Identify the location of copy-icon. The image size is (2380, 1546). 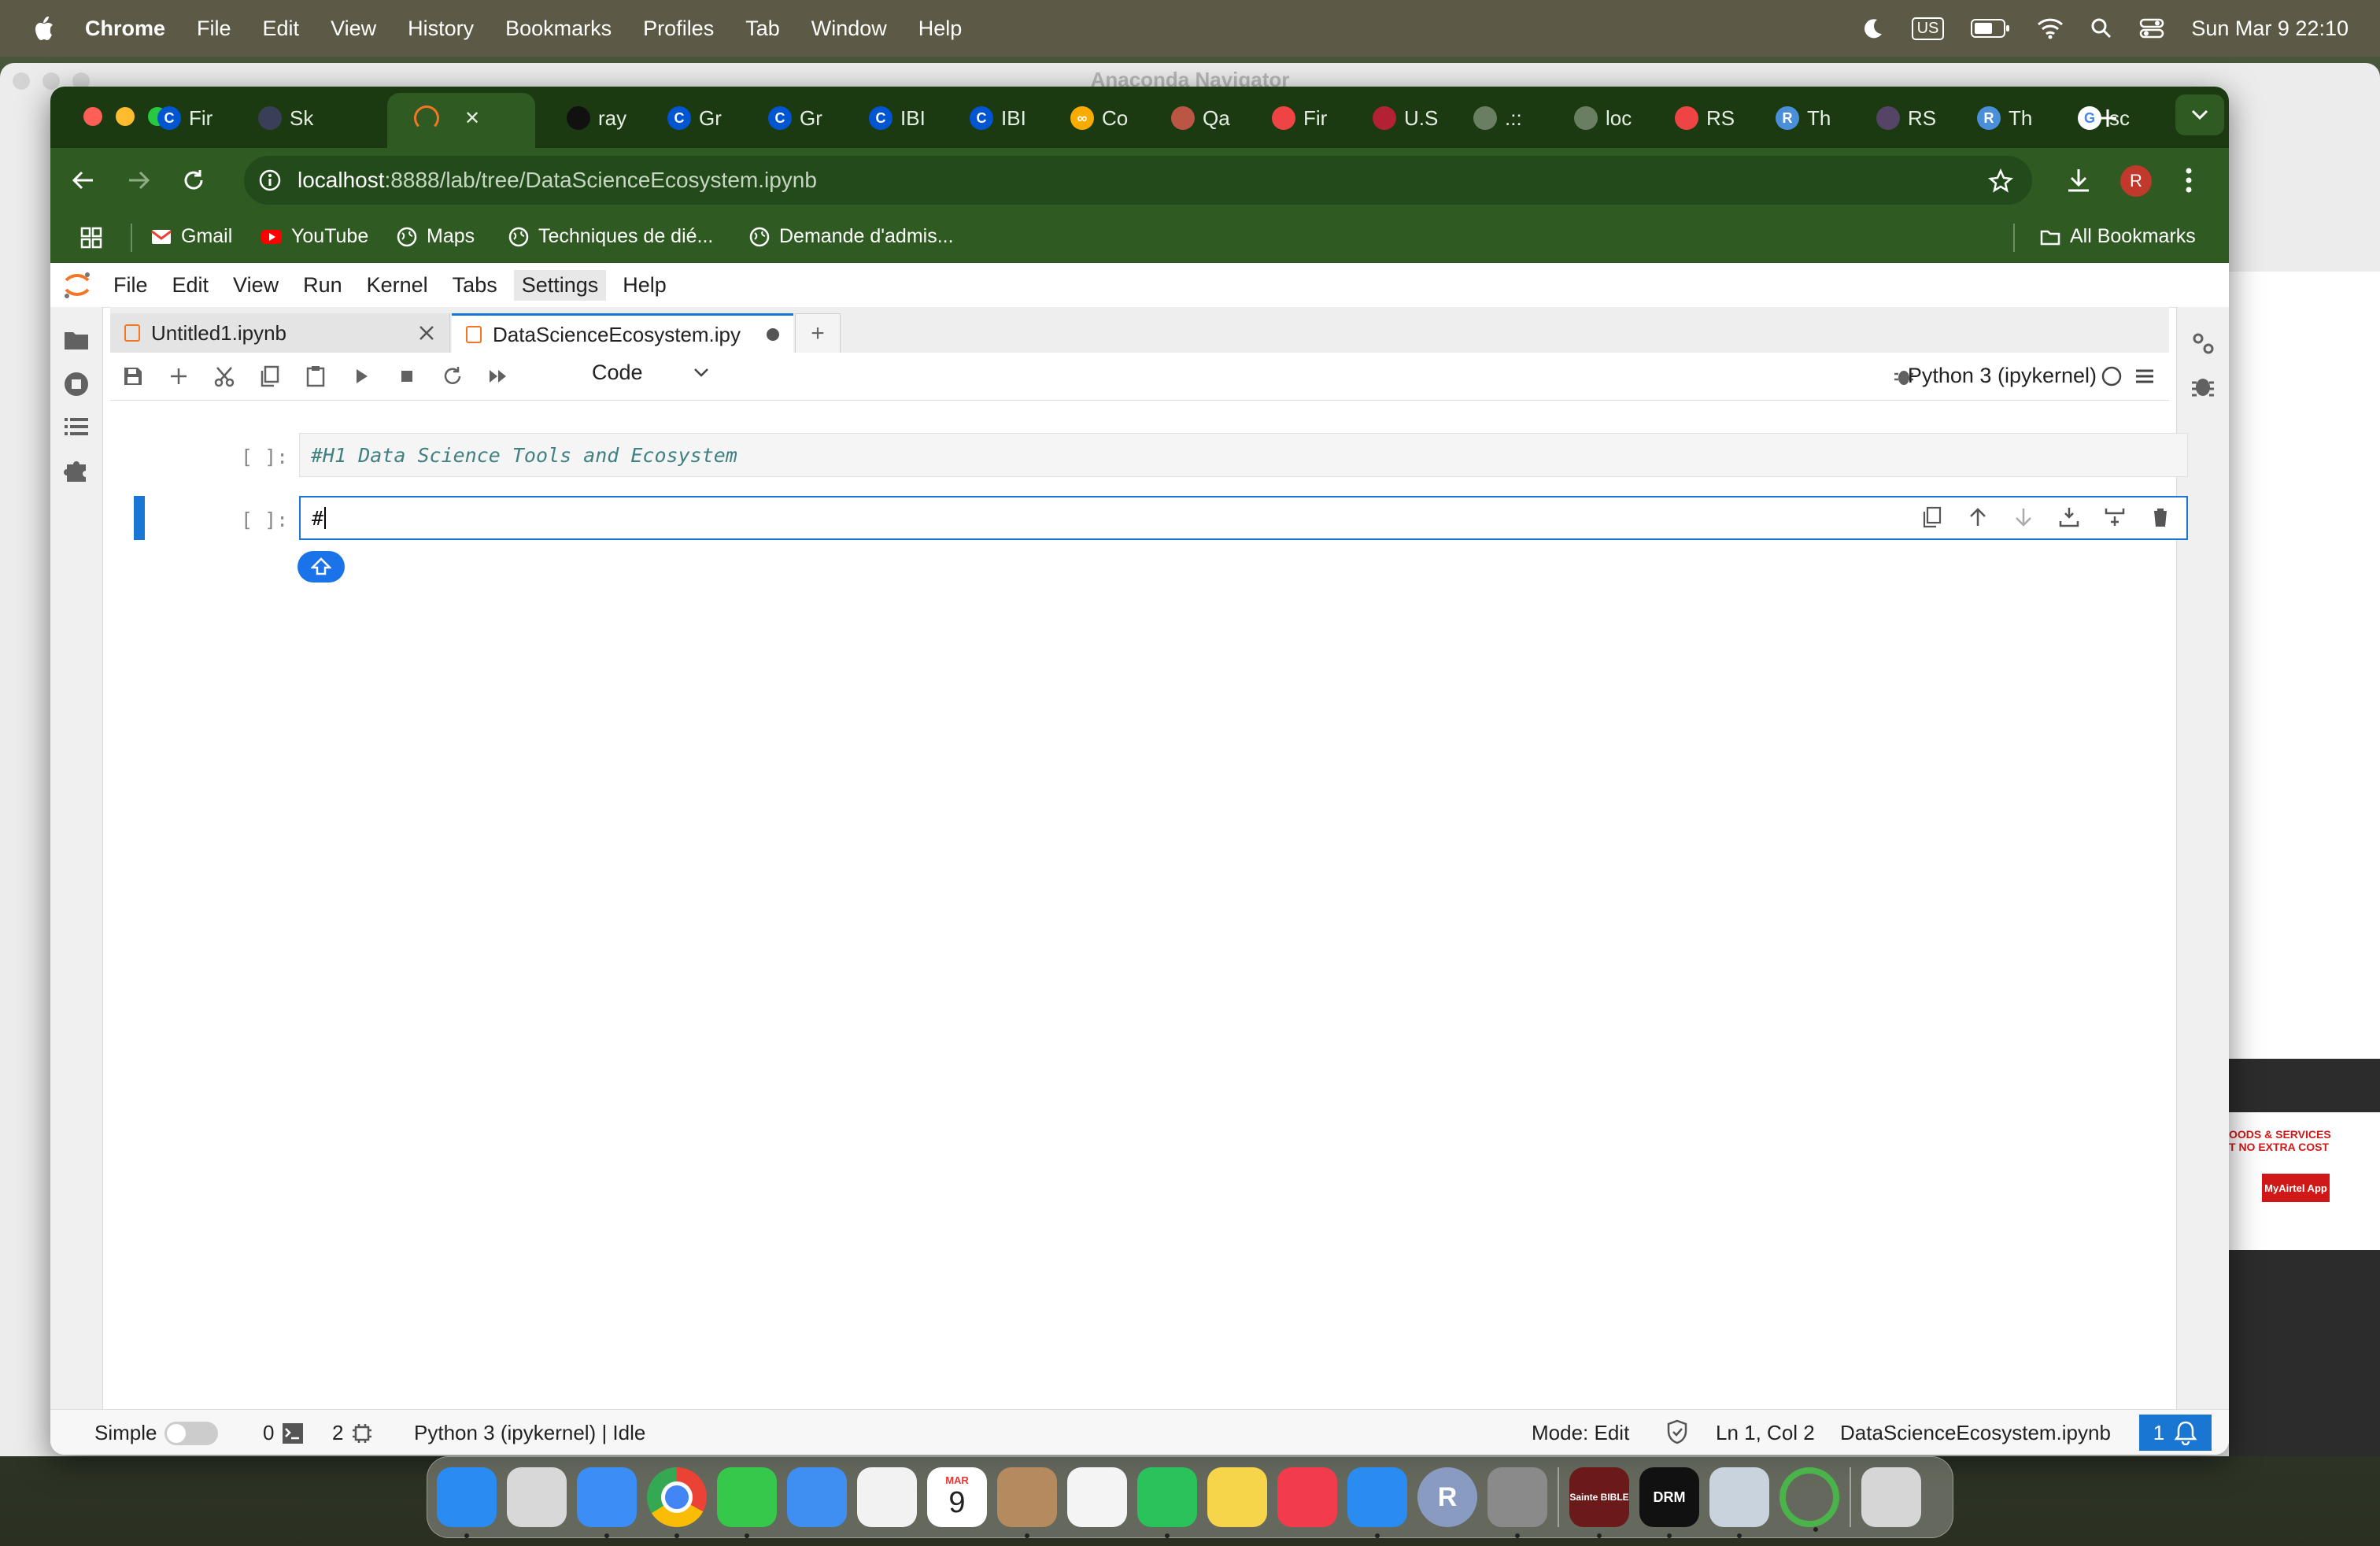
(270, 376).